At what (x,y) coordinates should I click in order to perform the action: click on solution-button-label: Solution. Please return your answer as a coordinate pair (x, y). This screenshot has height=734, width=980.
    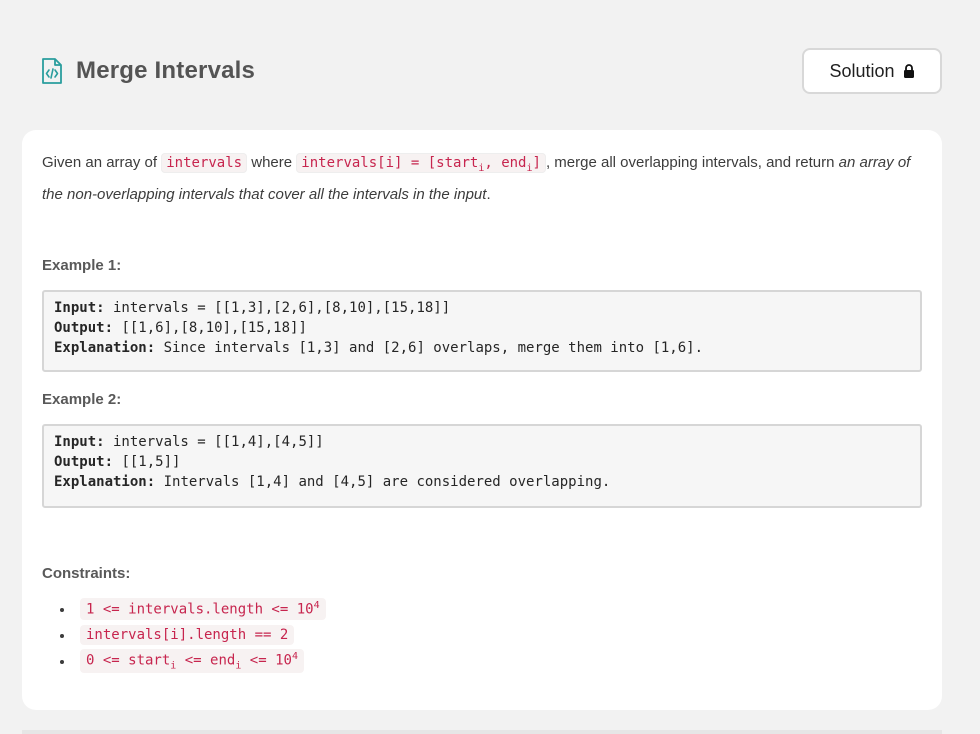
    Looking at the image, I should click on (862, 70).